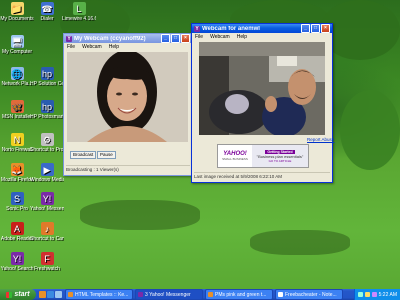 This screenshot has height=300, width=400. I want to click on tray-messenger-icon, so click(374, 294).